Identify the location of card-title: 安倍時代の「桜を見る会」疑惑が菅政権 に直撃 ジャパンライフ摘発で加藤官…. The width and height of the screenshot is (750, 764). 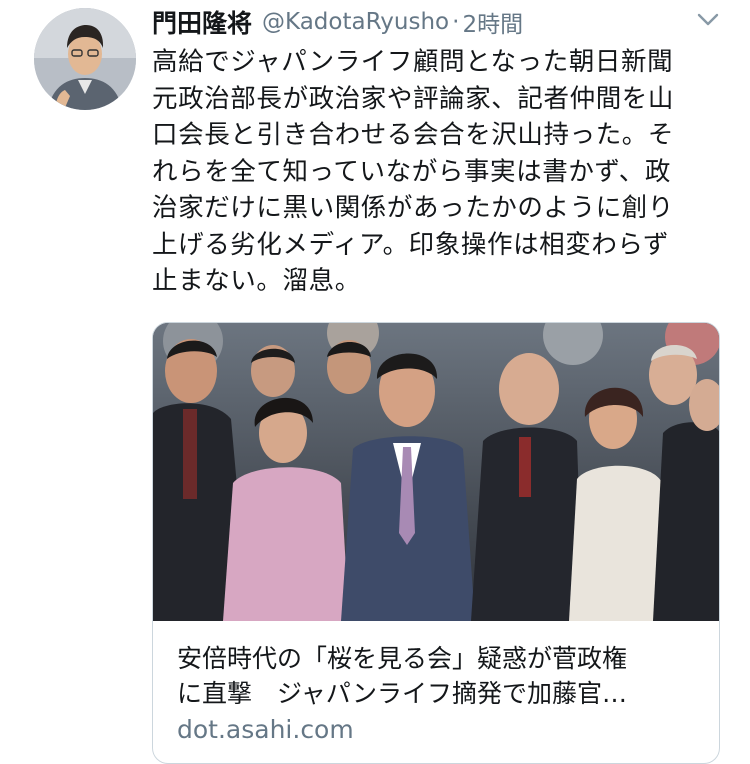
(437, 676).